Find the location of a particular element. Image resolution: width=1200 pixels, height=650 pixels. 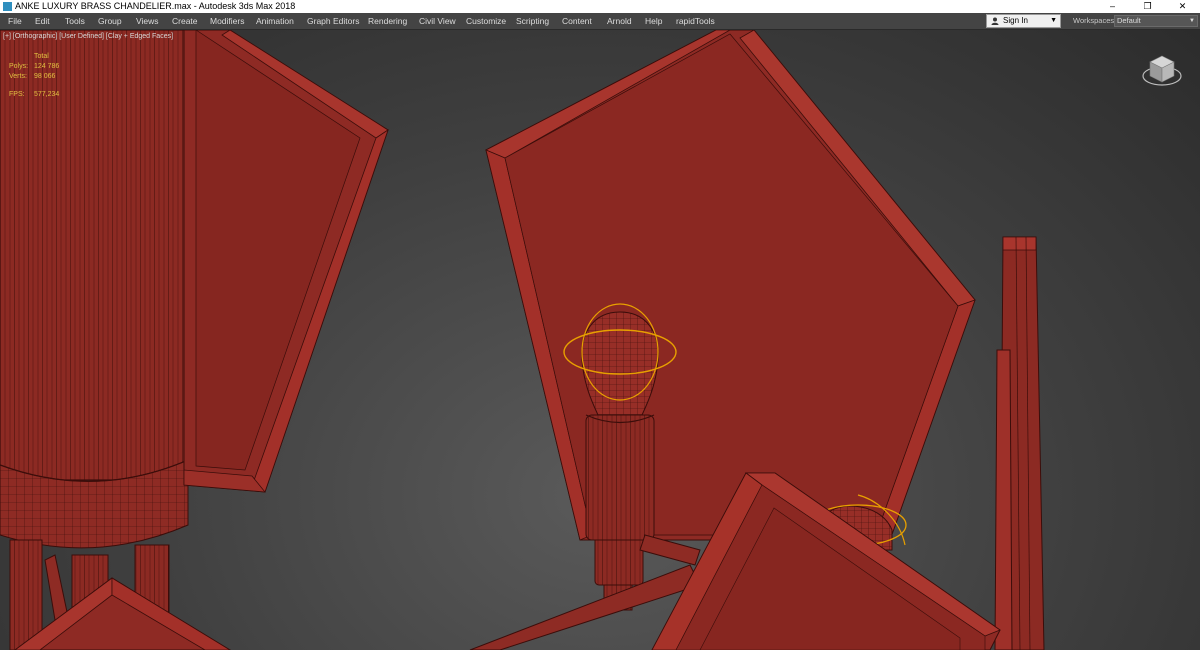

menu-arnold: Arnold is located at coordinates (619, 21).